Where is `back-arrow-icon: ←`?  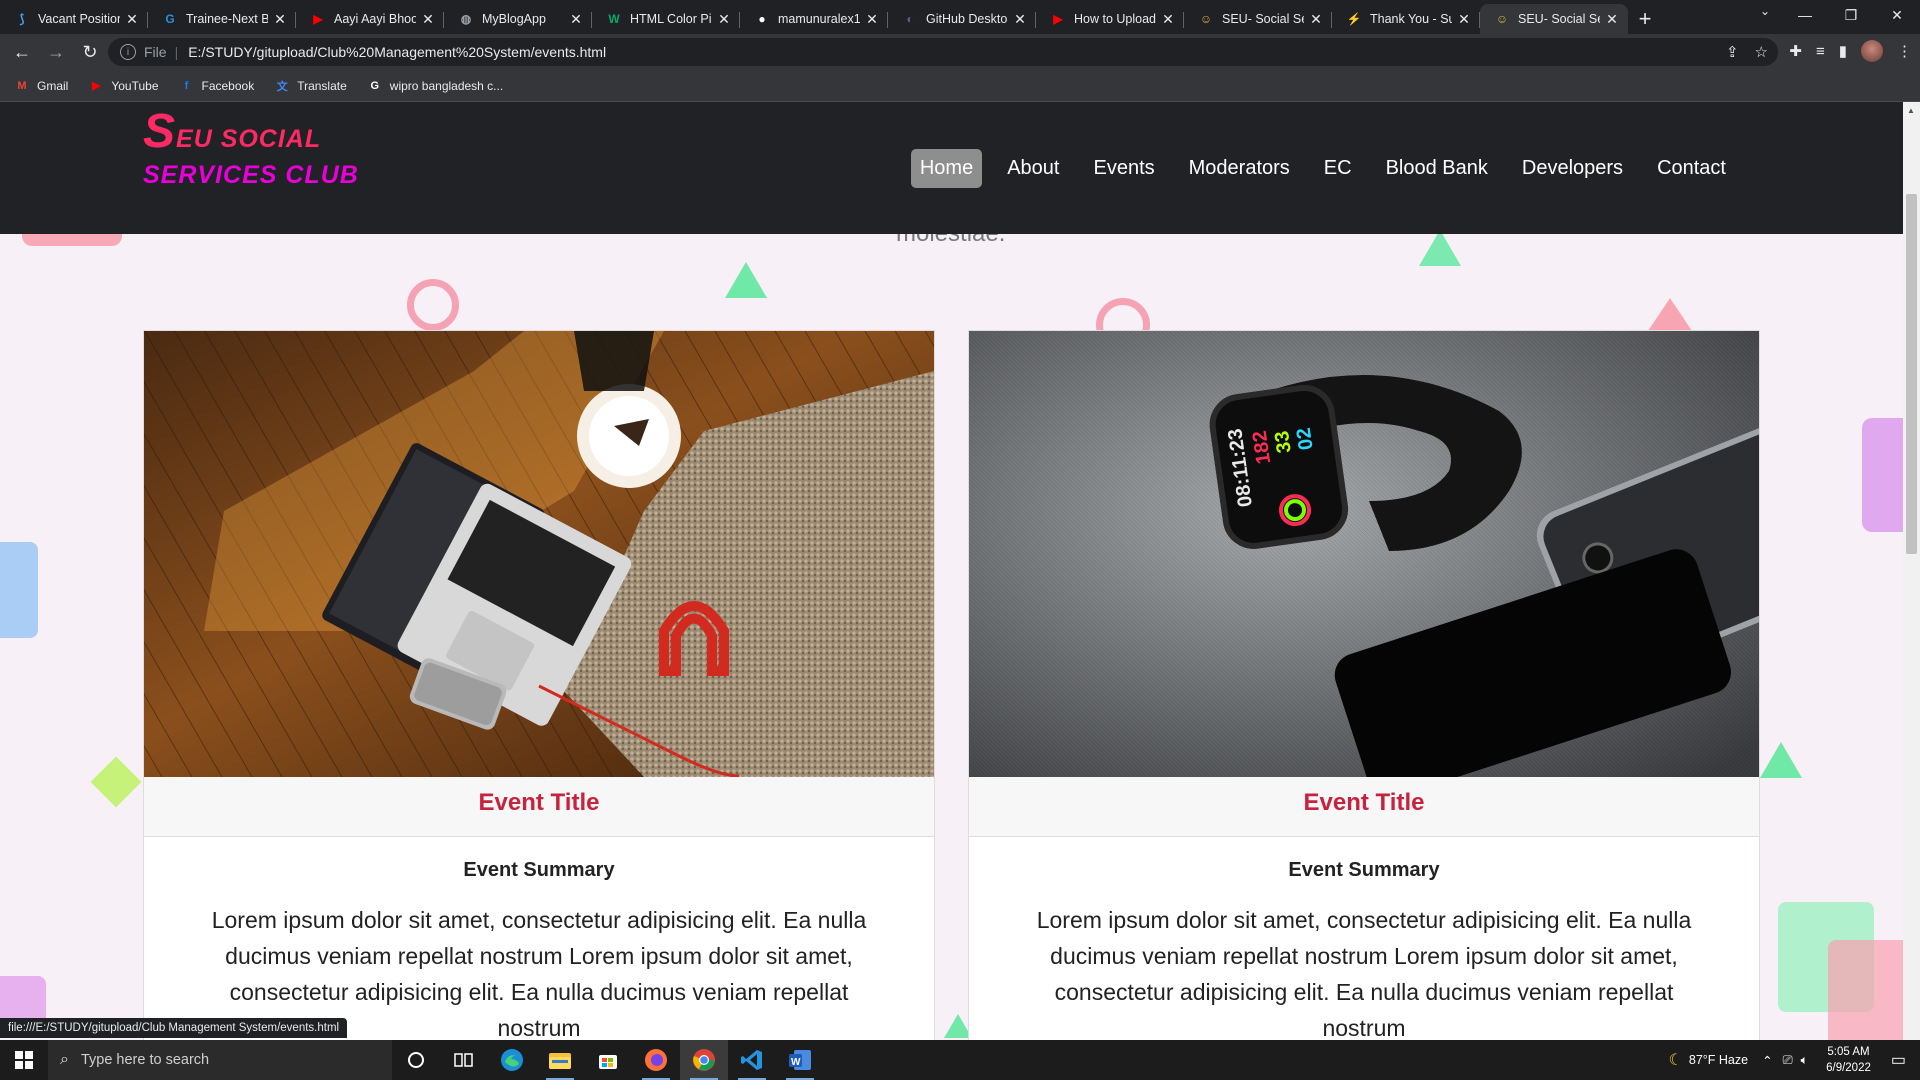
back-arrow-icon: ← is located at coordinates (22, 52).